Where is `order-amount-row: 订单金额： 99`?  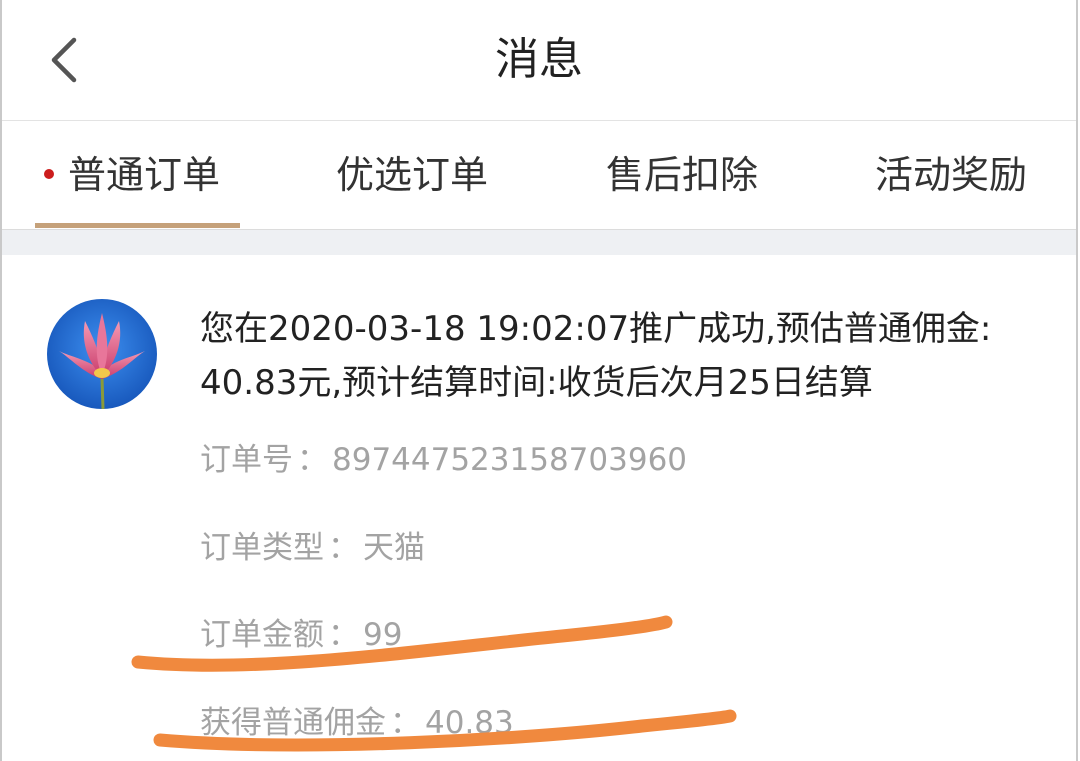
order-amount-row: 订单金额： 99 is located at coordinates (301, 631).